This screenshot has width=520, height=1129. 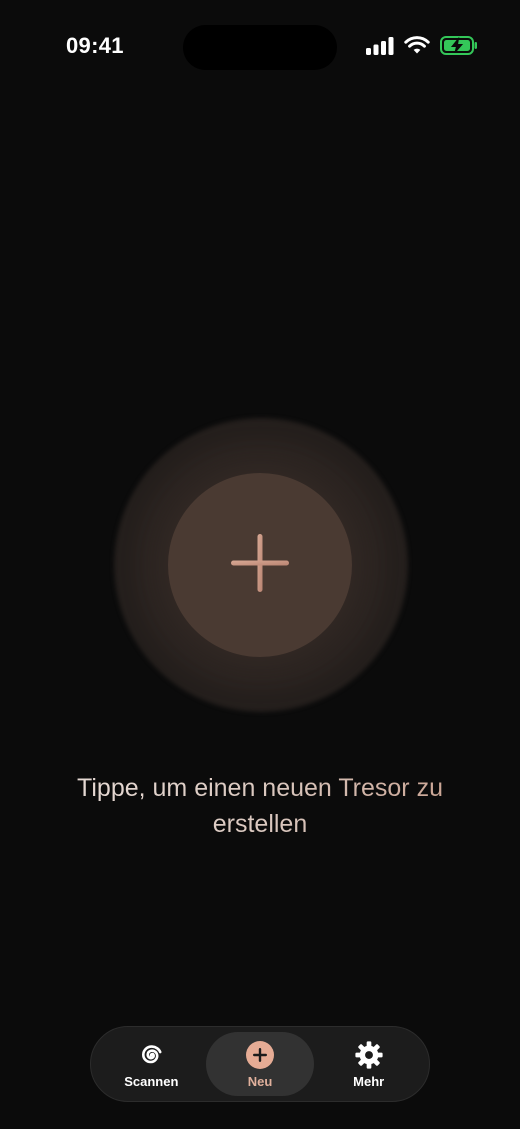 I want to click on dynamic-island, so click(x=260, y=47).